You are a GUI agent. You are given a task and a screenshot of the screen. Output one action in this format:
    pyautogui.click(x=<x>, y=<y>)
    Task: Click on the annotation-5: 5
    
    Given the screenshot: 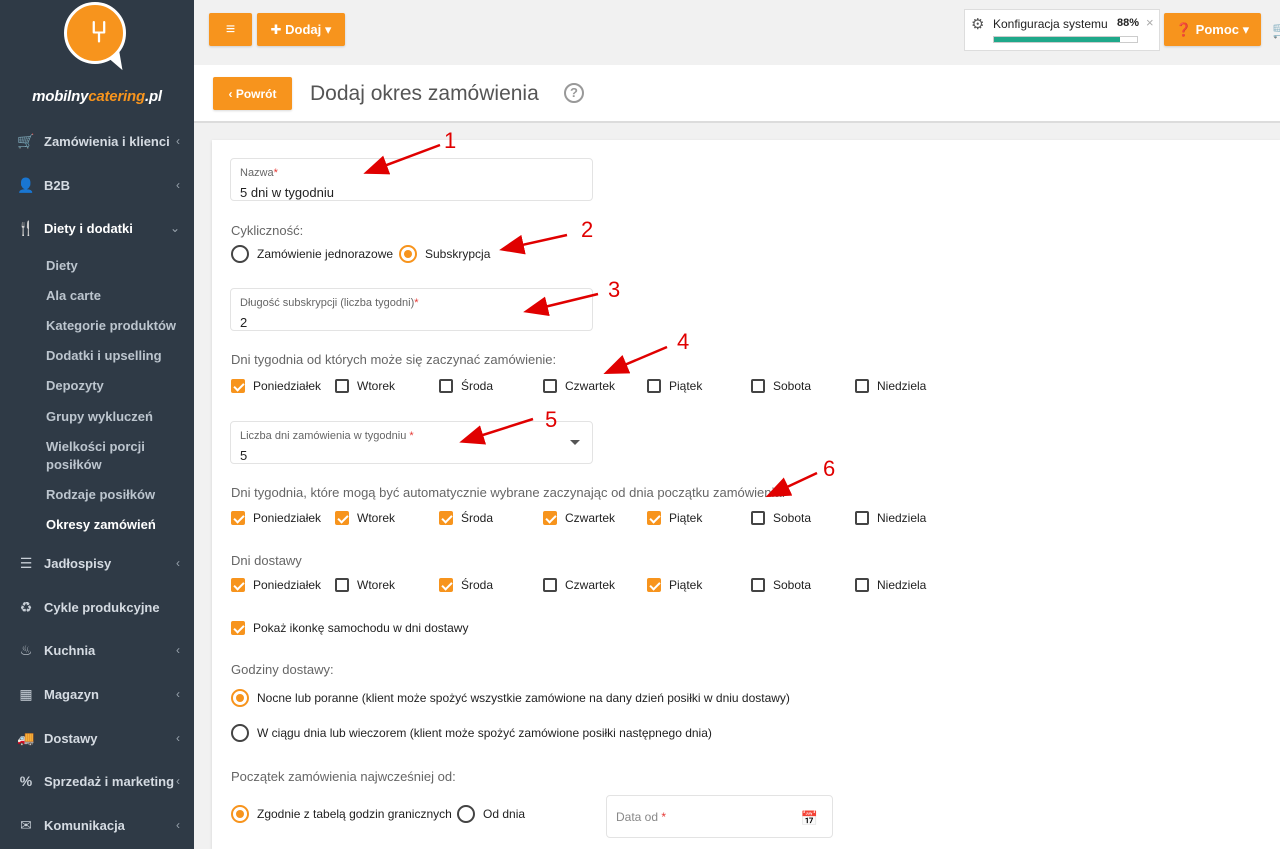 What is the action you would take?
    pyautogui.click(x=551, y=419)
    